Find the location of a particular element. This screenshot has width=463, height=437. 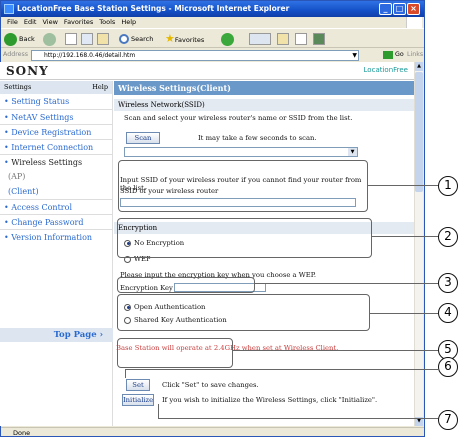

sidebar-header: Settings Help is located at coordinates (56, 87).